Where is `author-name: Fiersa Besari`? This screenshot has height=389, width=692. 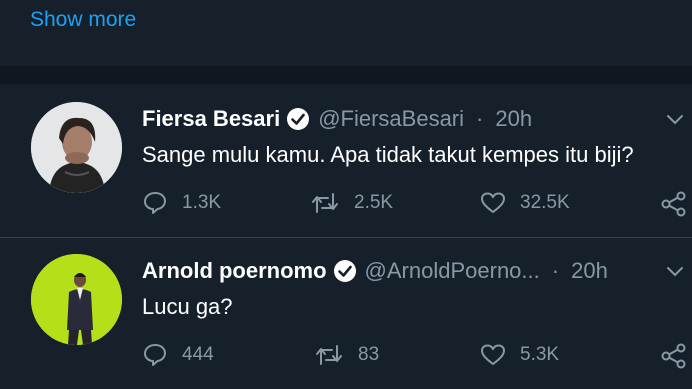 author-name: Fiersa Besari is located at coordinates (211, 119).